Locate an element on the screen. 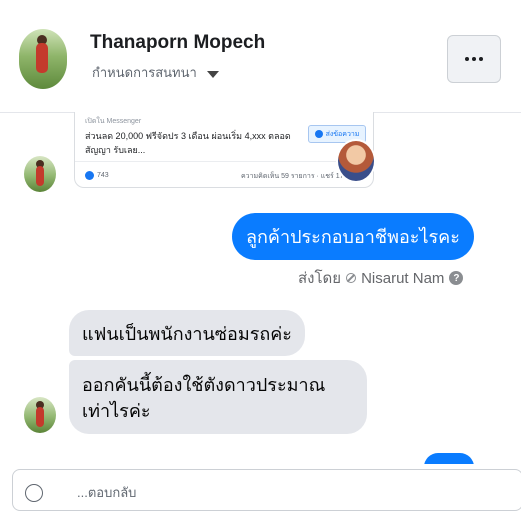 This screenshot has width=521, height=511. contact-name: Thanaporn Mopech is located at coordinates (177, 43).